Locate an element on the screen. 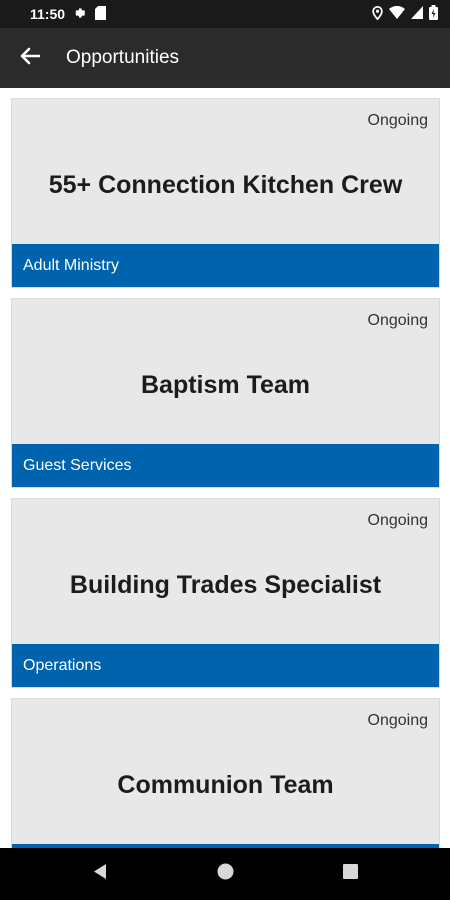 This screenshot has height=900, width=450. home-circle-icon is located at coordinates (225, 874).